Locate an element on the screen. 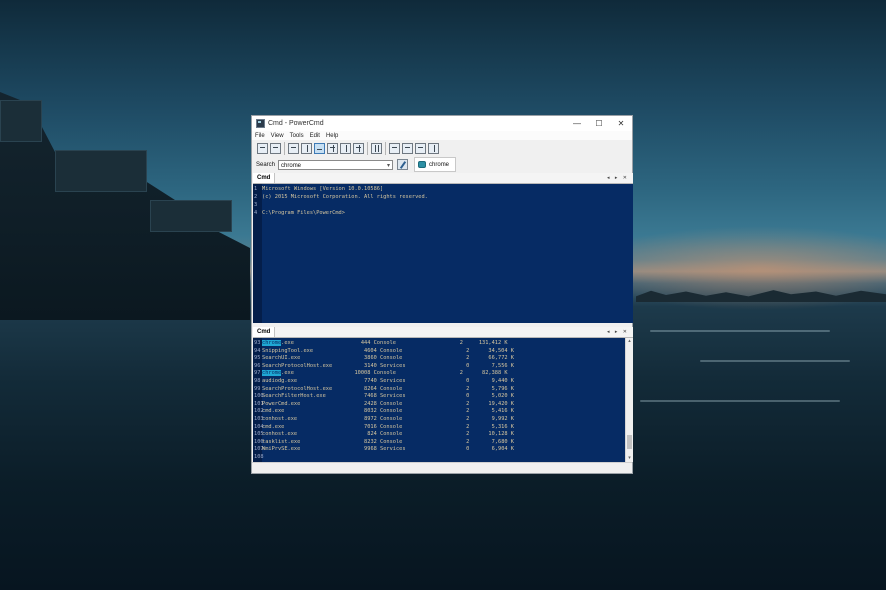 This screenshot has height=590, width=886. process-name: SearchFilterHost.exe is located at coordinates (294, 396).